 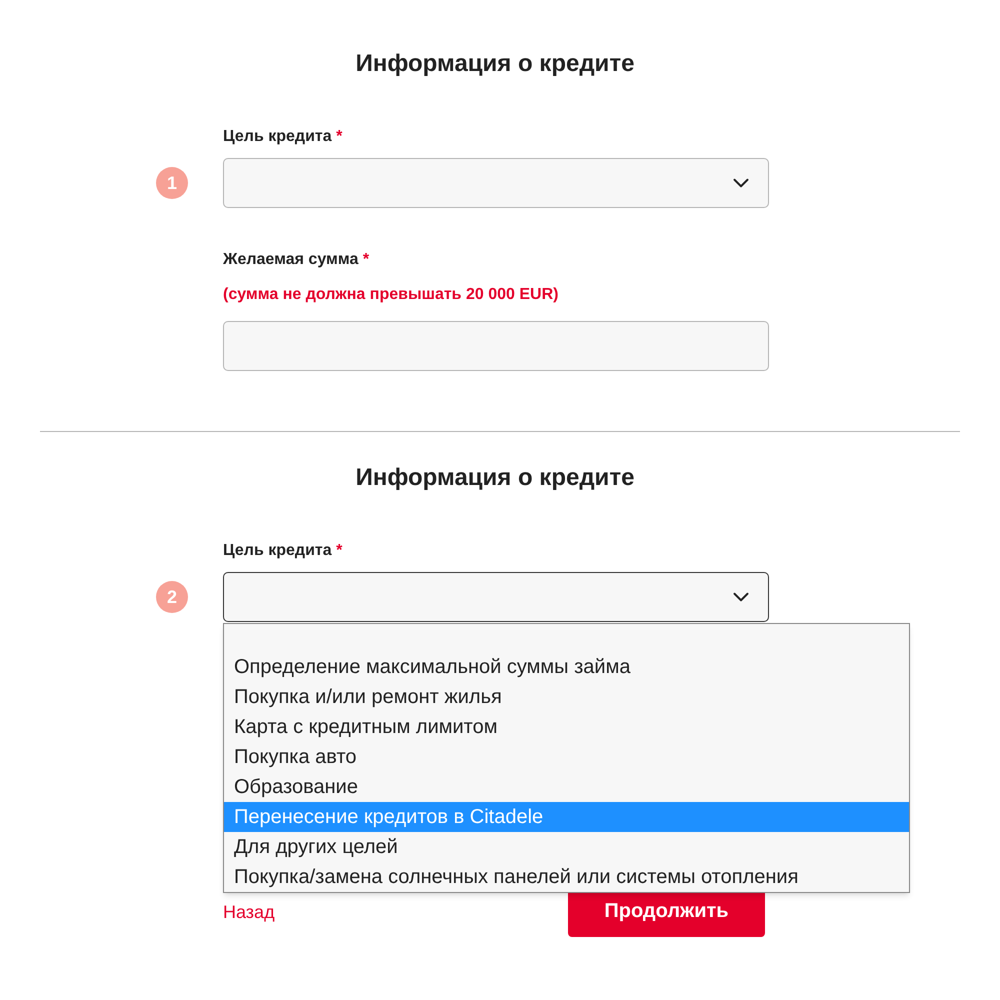 I want to click on dropdown-option: Для других целей, so click(x=566, y=847).